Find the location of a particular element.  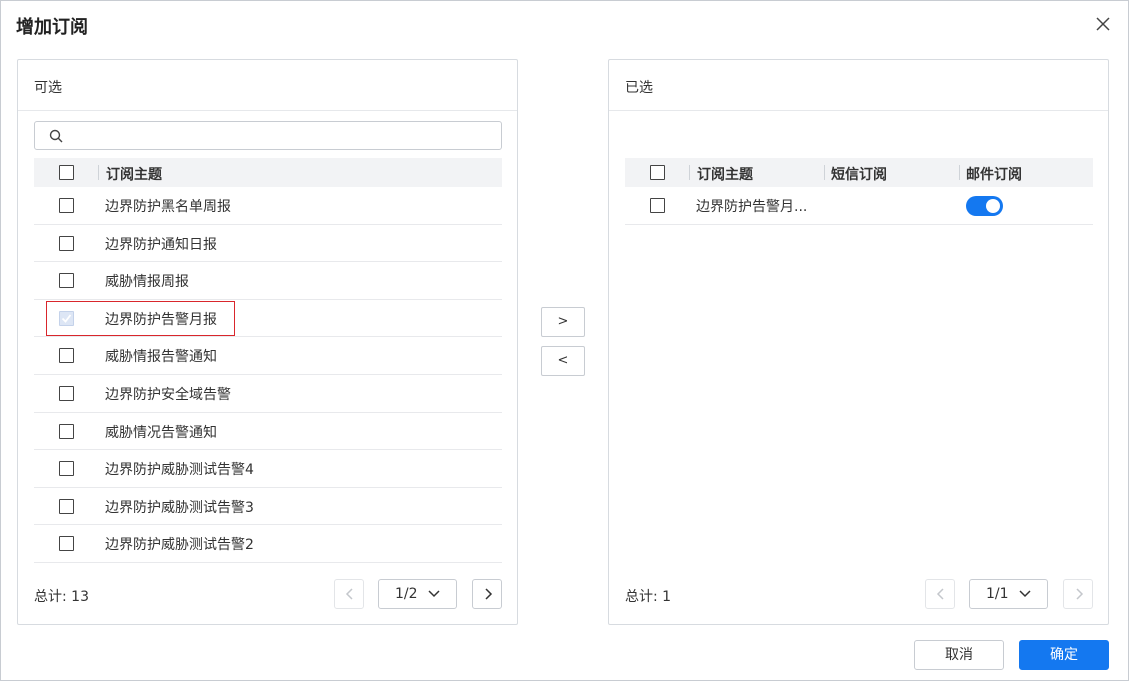

row-topic: 威胁情报周报 is located at coordinates (147, 282).